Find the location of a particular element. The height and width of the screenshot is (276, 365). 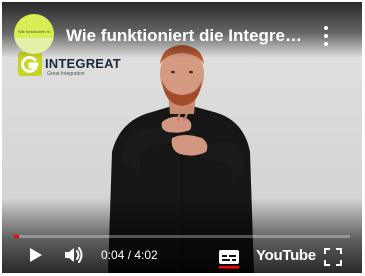

progress-bar is located at coordinates (182, 236).